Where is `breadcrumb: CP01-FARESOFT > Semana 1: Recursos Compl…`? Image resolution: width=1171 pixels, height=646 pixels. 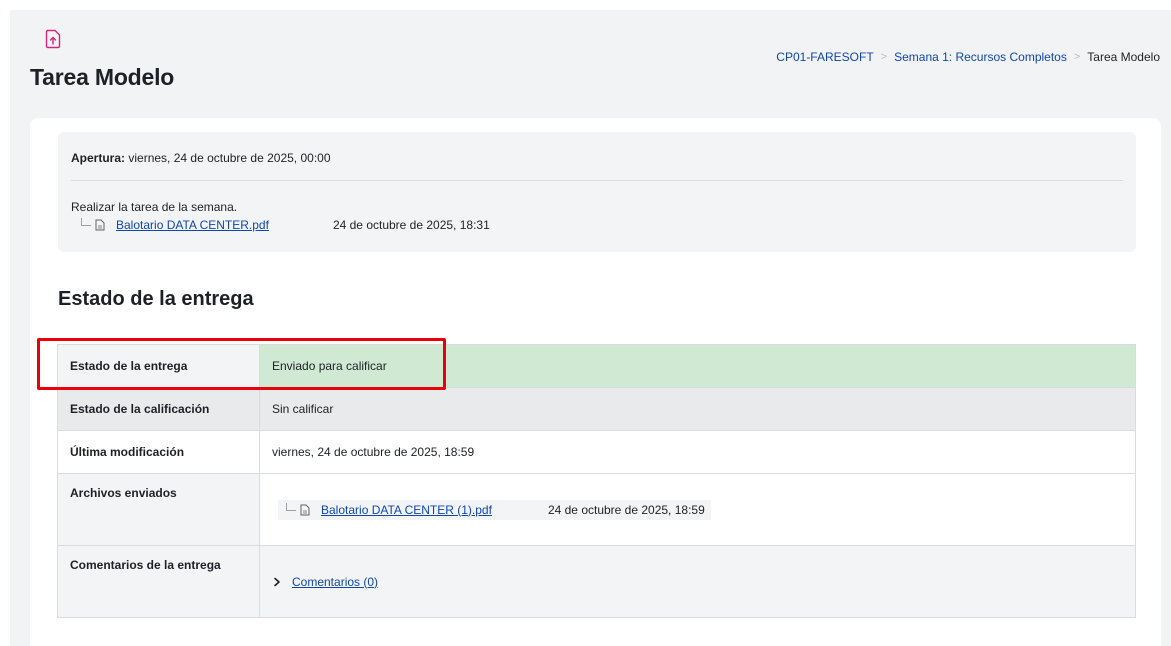 breadcrumb: CP01-FARESOFT > Semana 1: Recursos Compl… is located at coordinates (968, 57).